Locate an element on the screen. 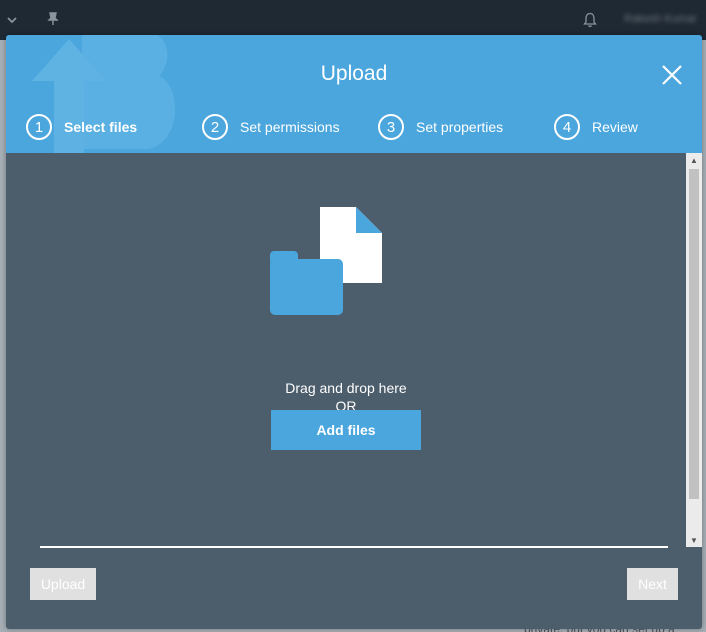  user-name: Rakesh Kumar is located at coordinates (665, 20).